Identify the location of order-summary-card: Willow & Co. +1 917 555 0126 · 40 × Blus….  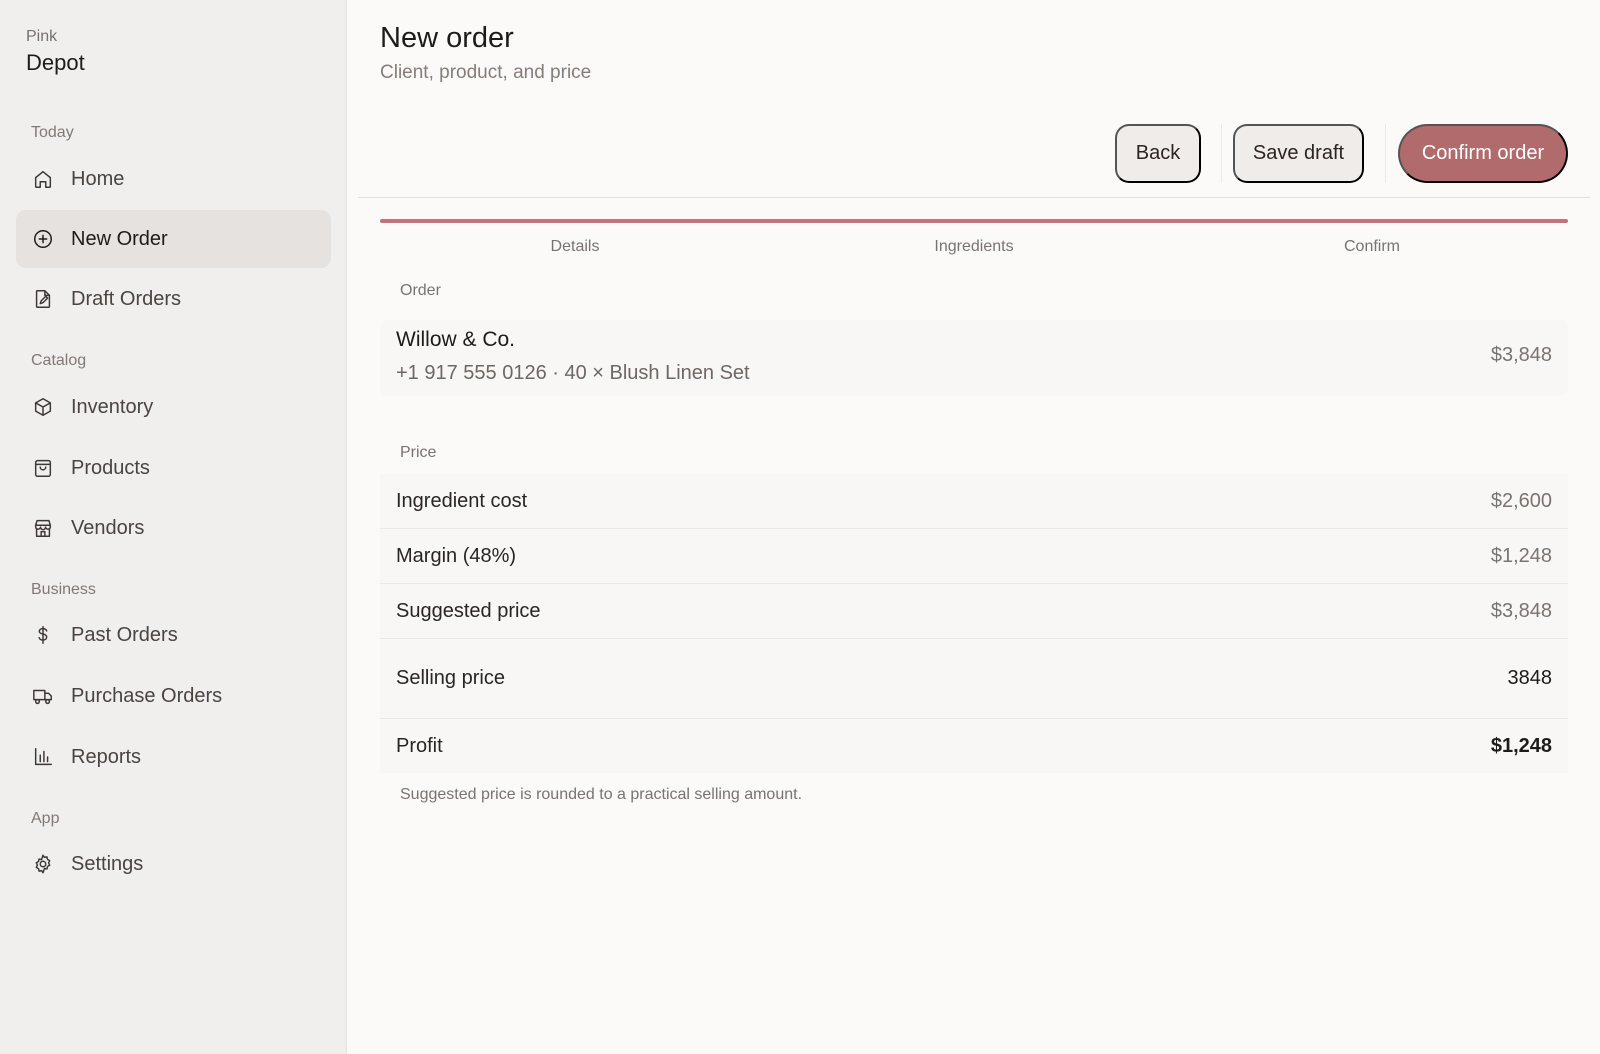
(974, 358).